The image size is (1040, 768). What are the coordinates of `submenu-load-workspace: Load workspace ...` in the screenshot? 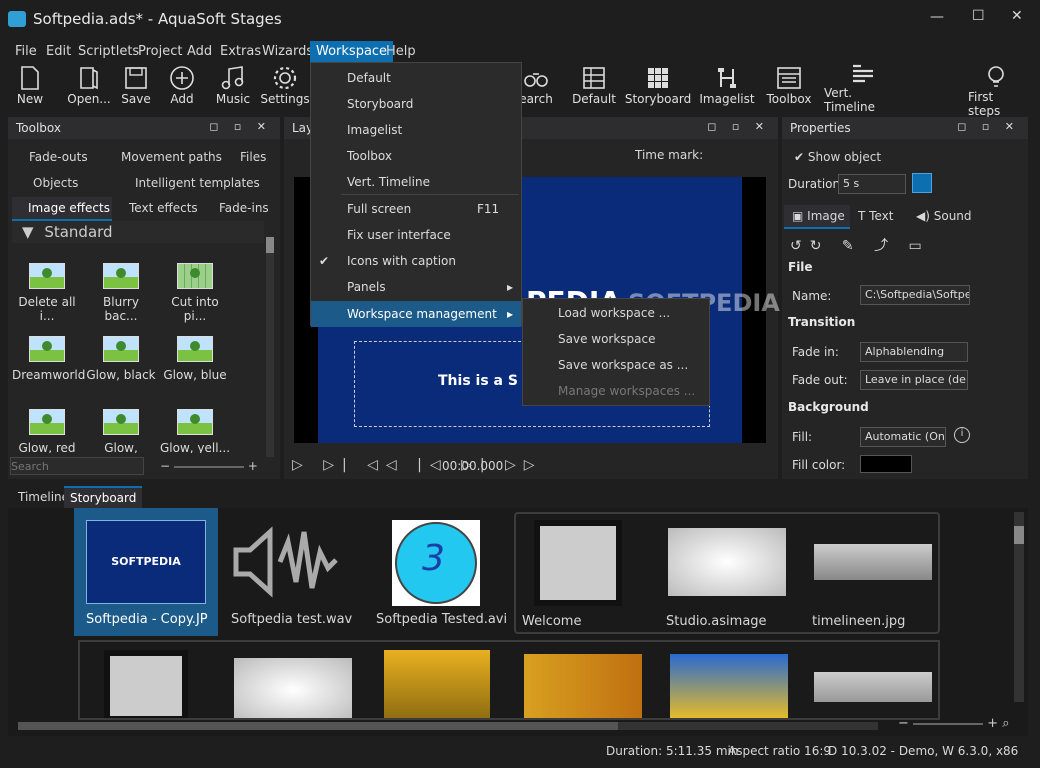 It's located at (614, 313).